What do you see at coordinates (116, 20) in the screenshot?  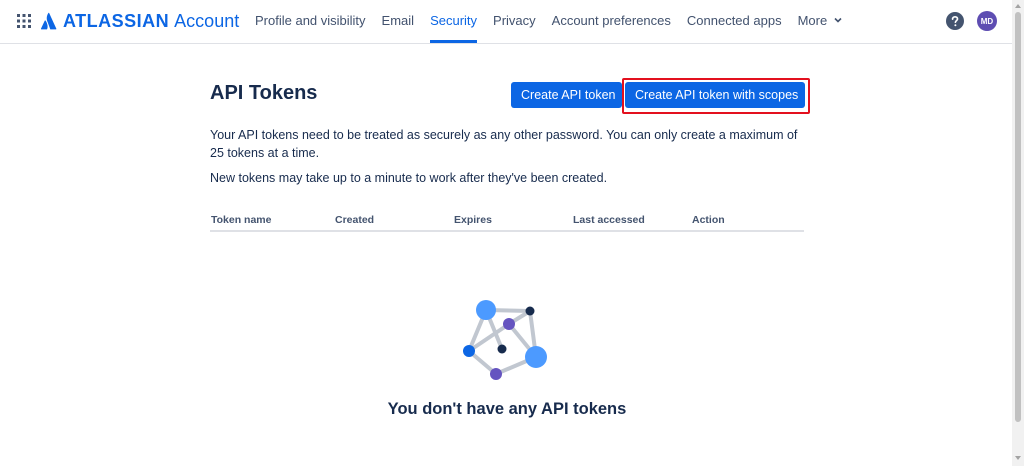 I see `brand-name: ATLASSIAN` at bounding box center [116, 20].